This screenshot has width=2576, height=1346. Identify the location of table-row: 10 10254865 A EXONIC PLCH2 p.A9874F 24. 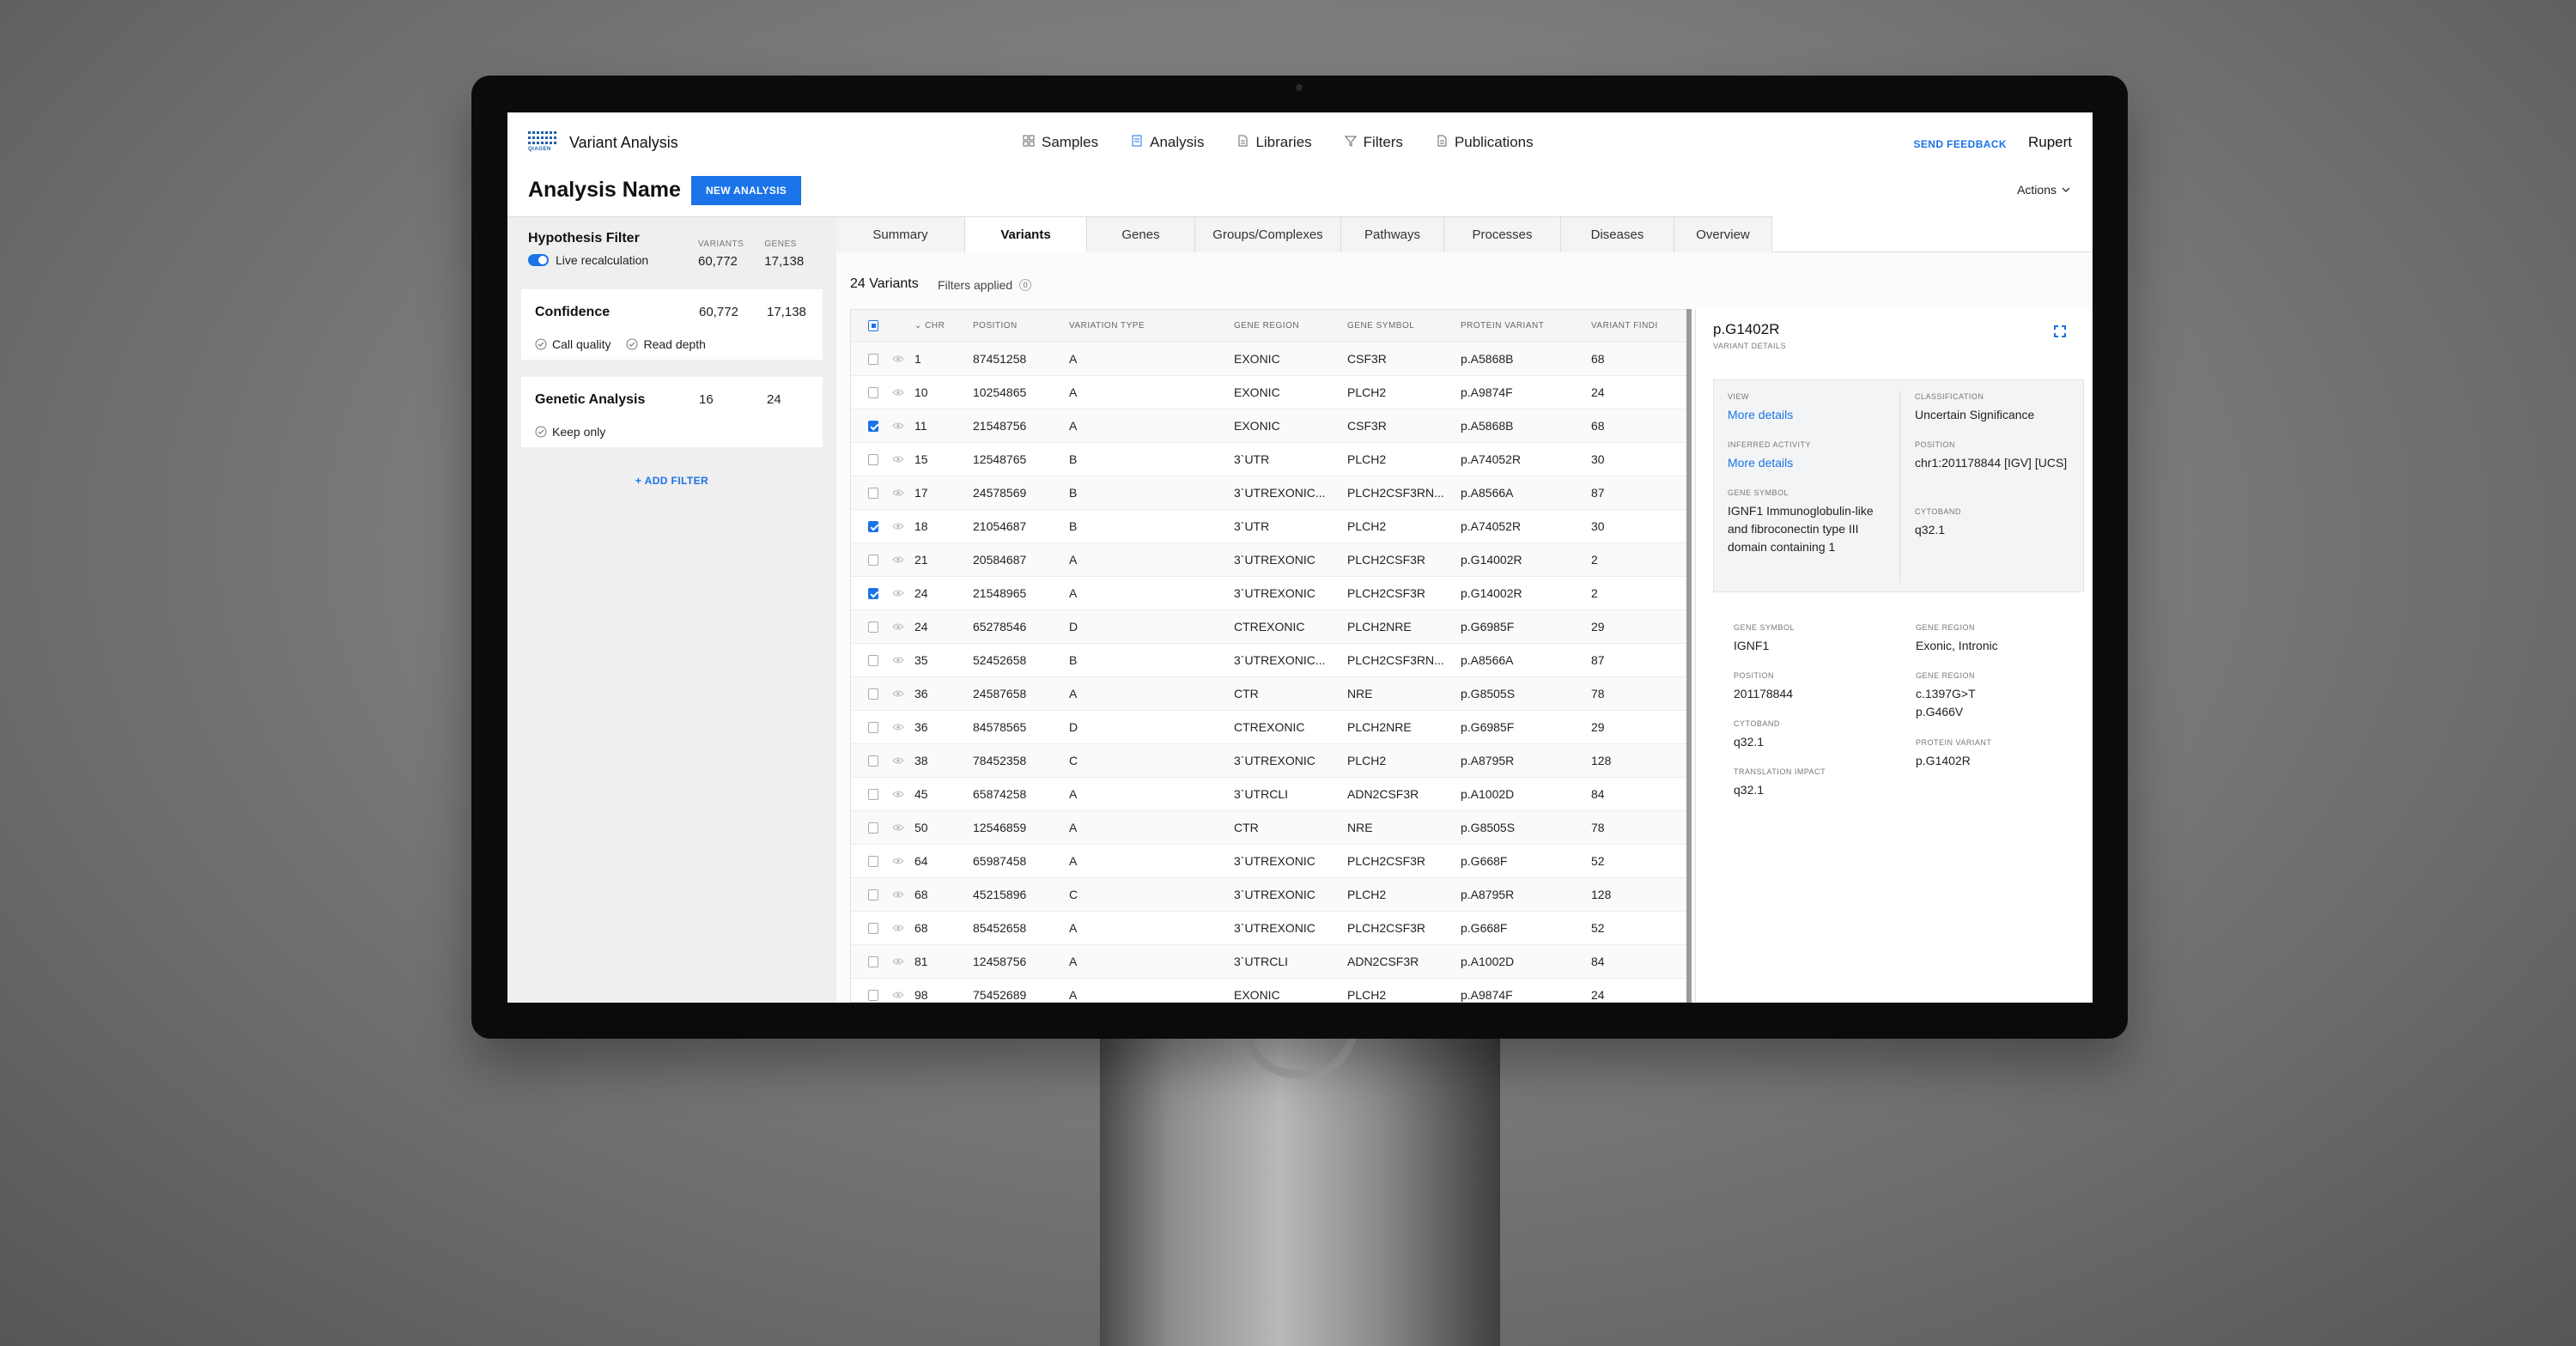
(1271, 393).